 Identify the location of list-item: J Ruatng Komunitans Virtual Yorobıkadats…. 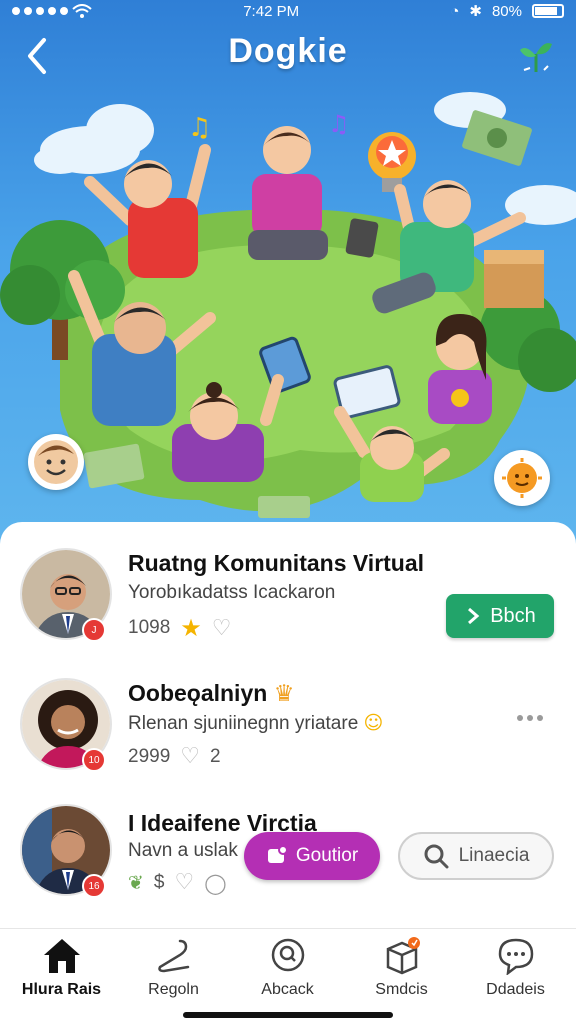
(288, 602).